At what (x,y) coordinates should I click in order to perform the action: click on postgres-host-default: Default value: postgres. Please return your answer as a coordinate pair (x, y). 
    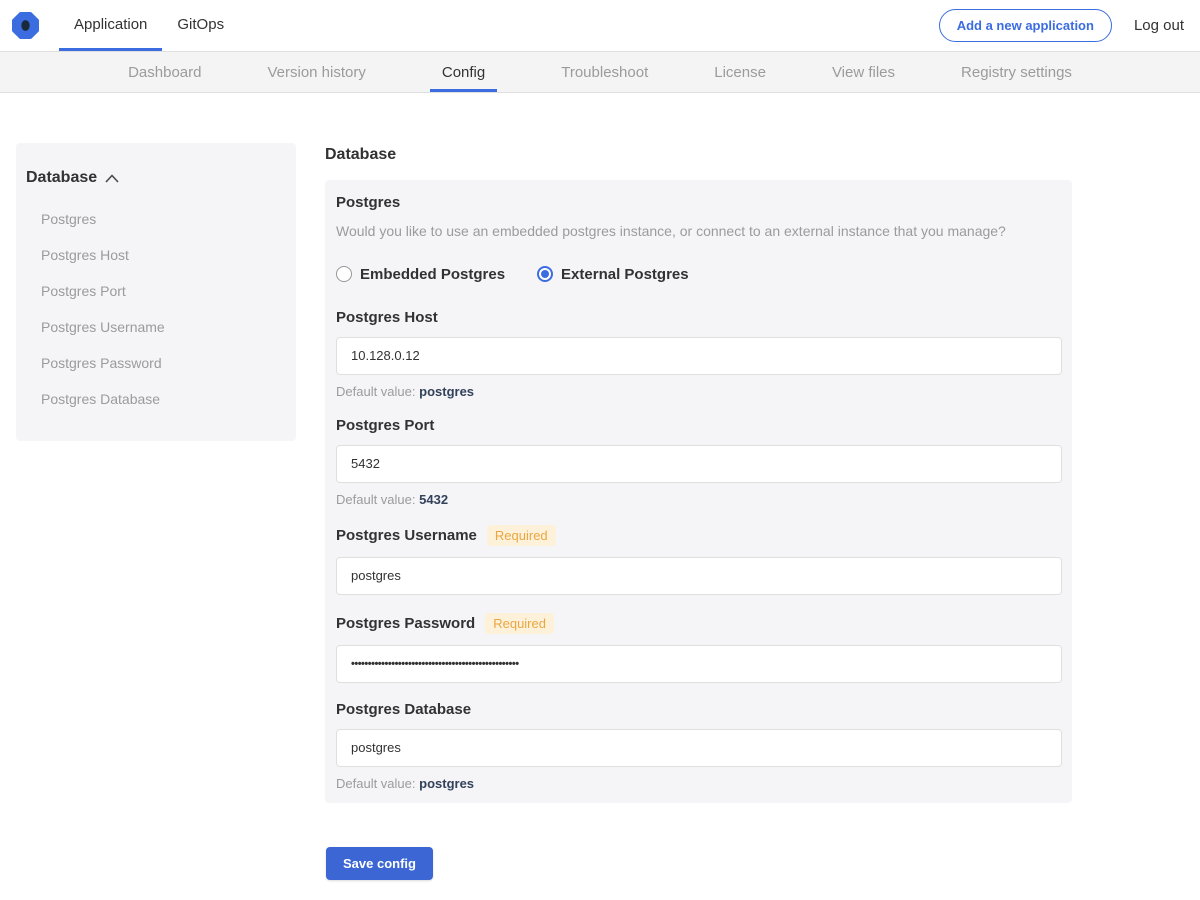
    Looking at the image, I should click on (698, 391).